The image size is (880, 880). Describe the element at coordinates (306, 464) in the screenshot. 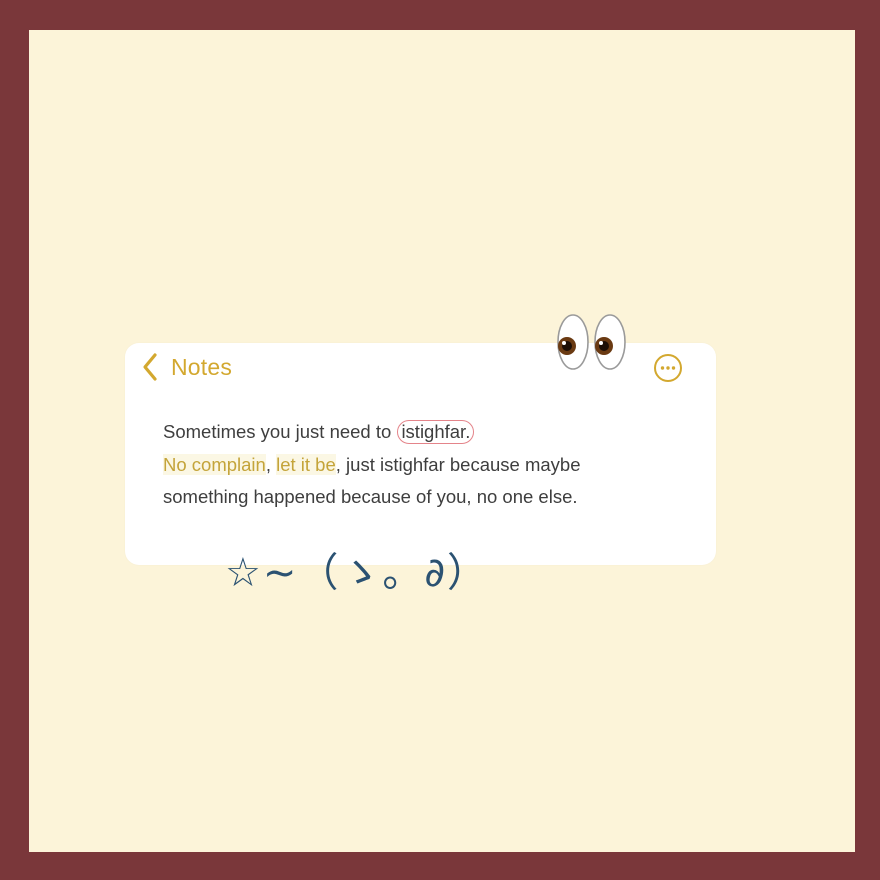

I see `highlight-let-it-be: let it be` at that location.